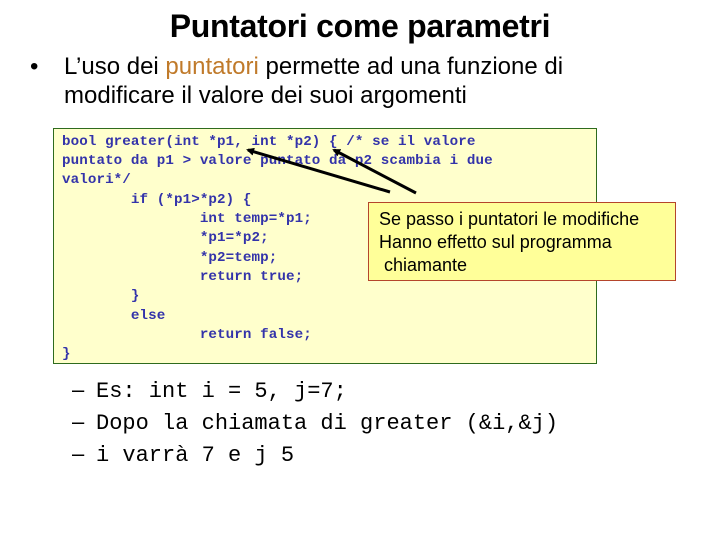 The image size is (720, 540). I want to click on sub-bullet-text: i varrà 7 e j 5, so click(195, 455).